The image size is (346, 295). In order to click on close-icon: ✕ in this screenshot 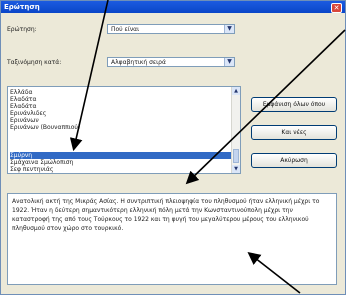, I will do `click(337, 8)`.